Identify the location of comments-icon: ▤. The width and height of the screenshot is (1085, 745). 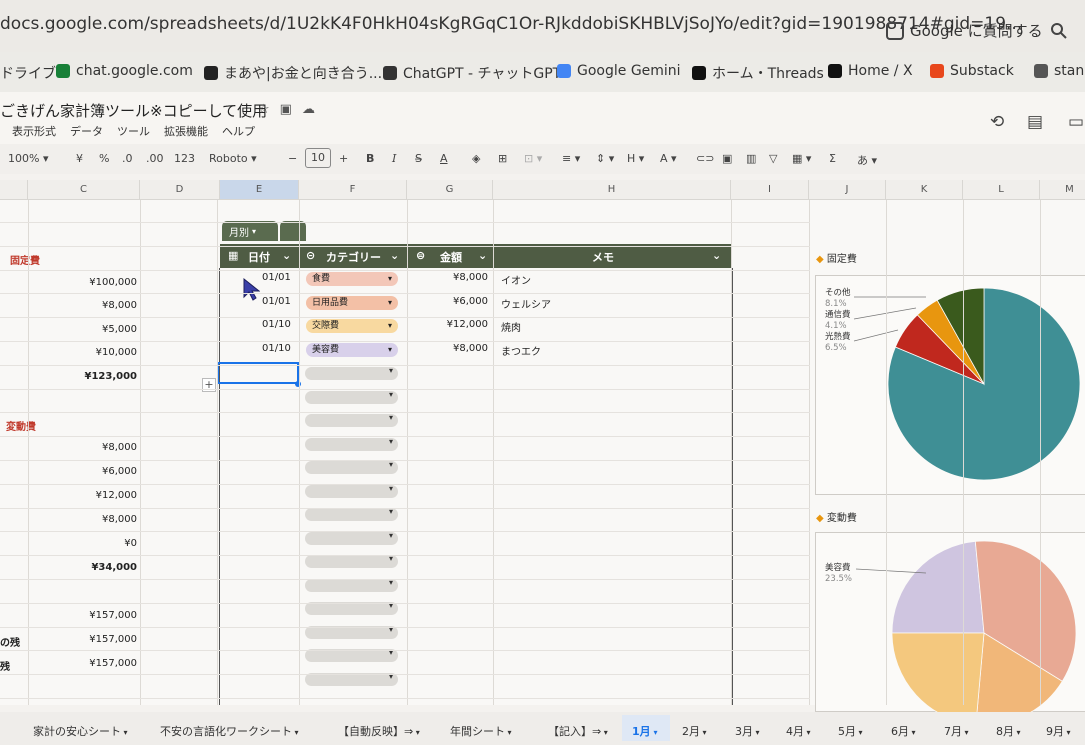
(1035, 122).